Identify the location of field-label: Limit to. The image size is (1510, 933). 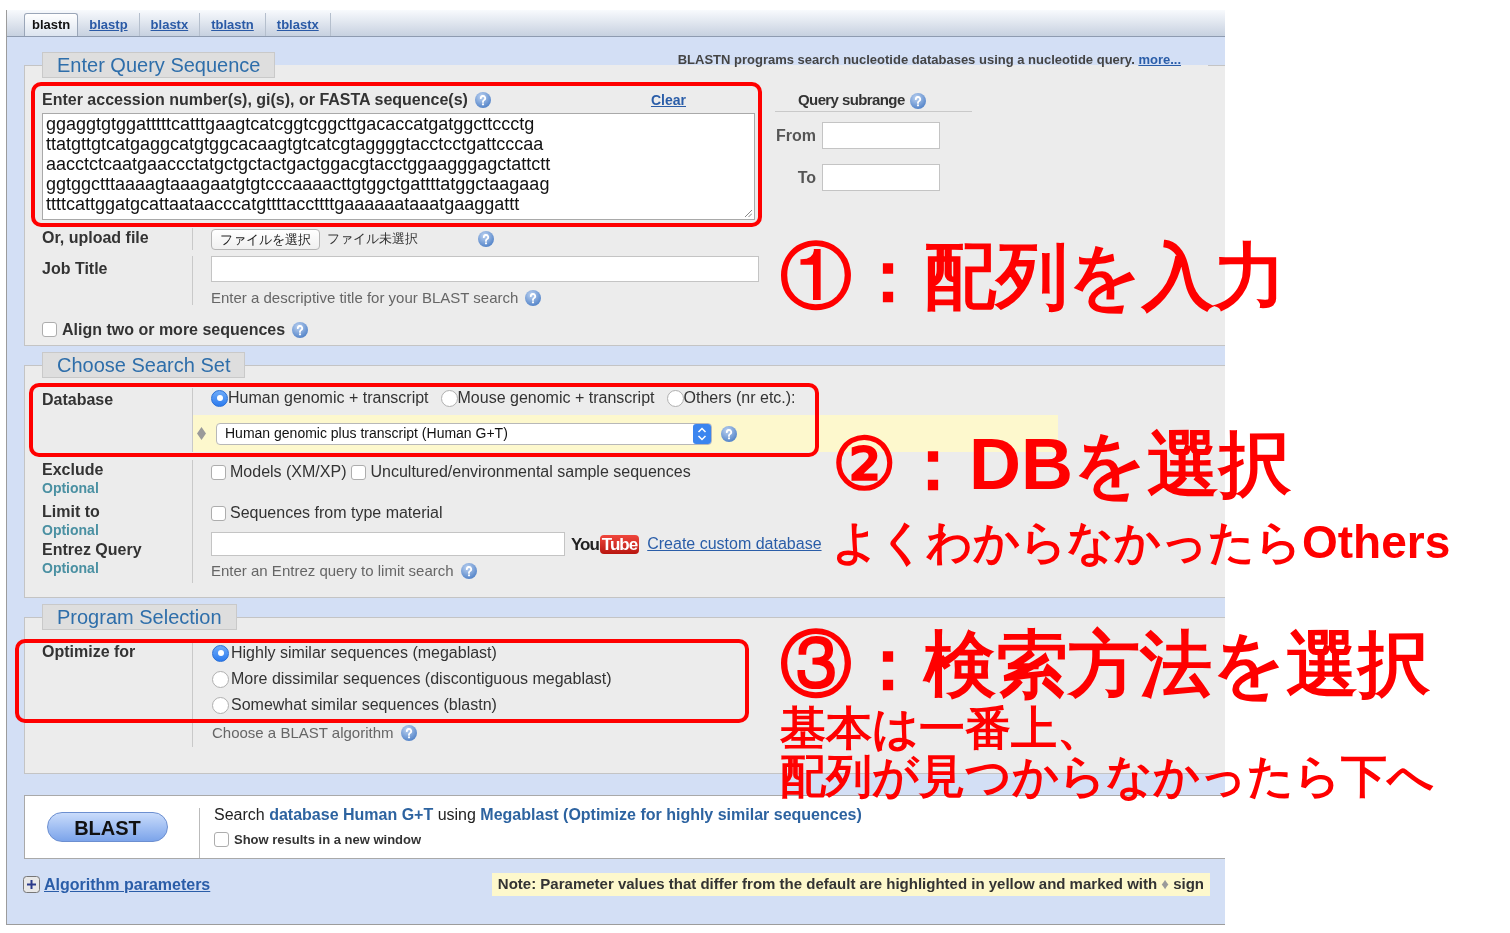
(71, 511).